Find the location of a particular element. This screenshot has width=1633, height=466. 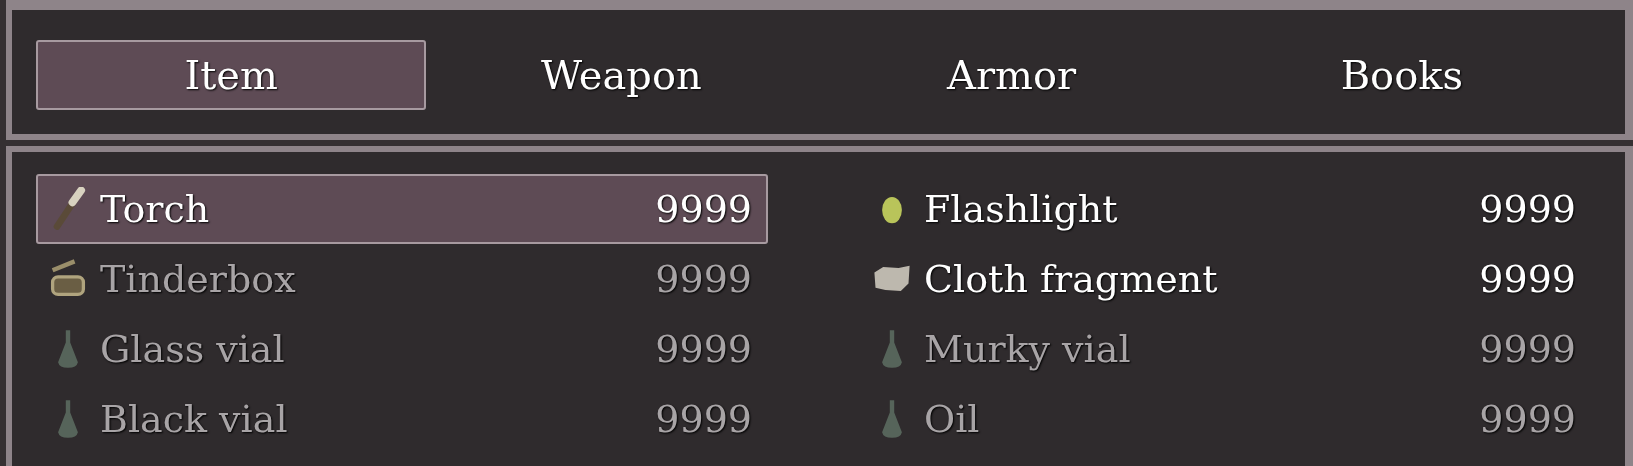

item-name: Black vial is located at coordinates (194, 419).